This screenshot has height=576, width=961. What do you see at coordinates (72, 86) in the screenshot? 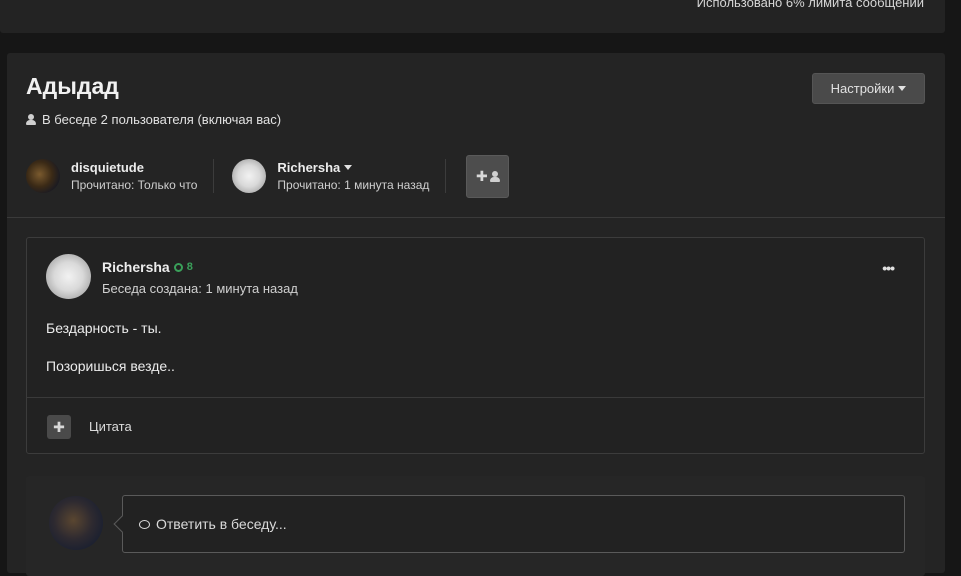
I see `page-title: Адыдад` at bounding box center [72, 86].